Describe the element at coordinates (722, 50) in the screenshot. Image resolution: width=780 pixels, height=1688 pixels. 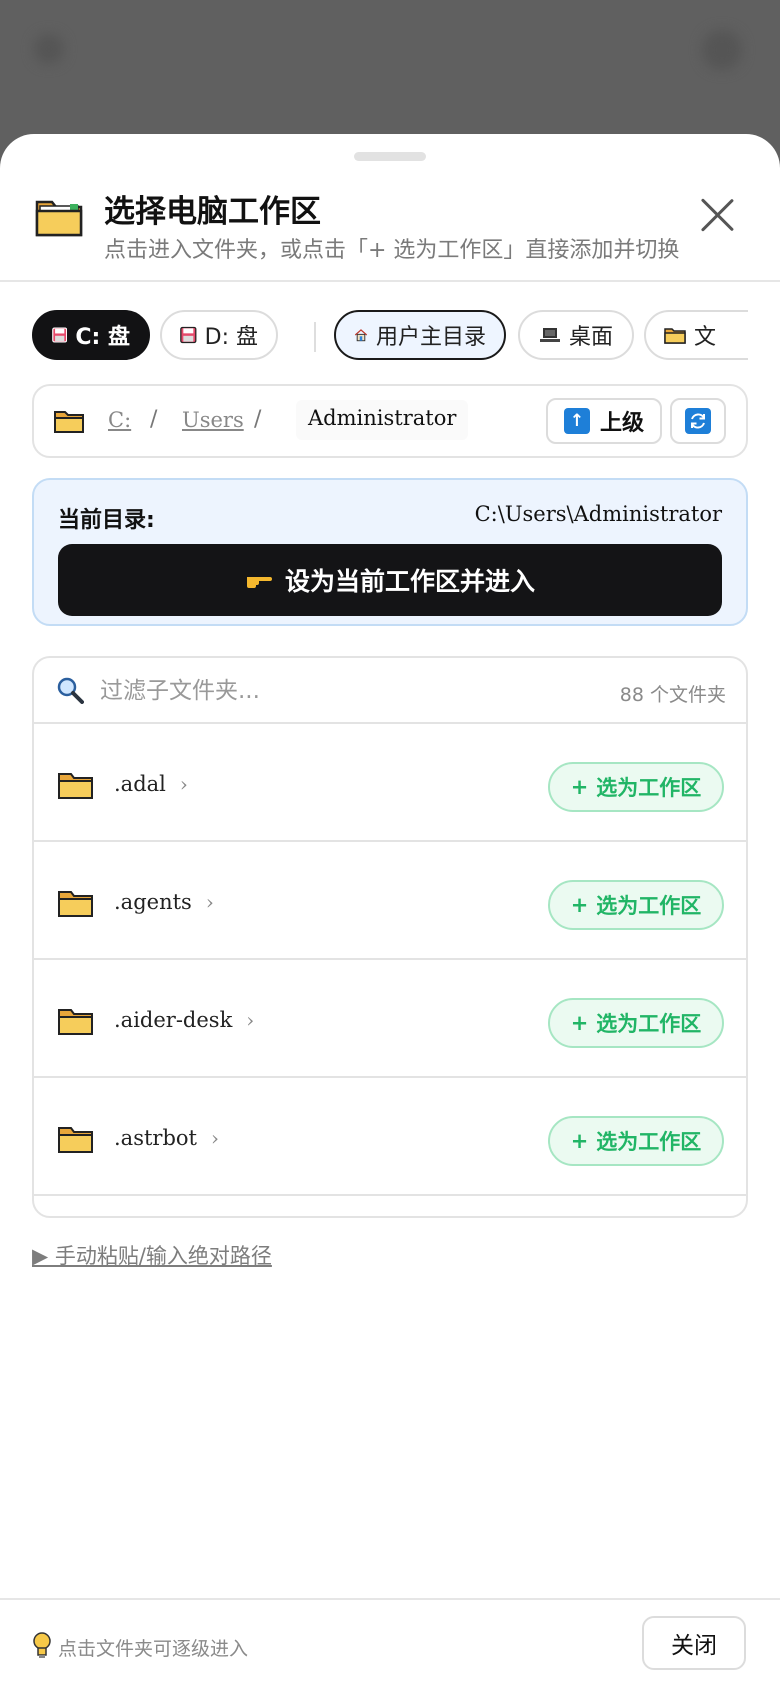
I see `blurred-avatar` at that location.